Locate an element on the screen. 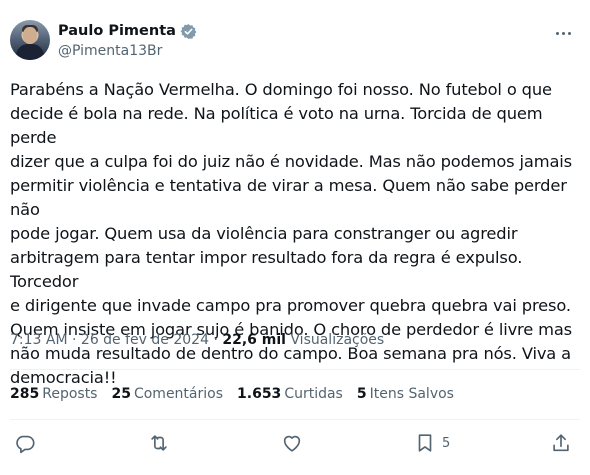 The image size is (590, 475). author-handle: @Pimenta13Br is located at coordinates (127, 51).